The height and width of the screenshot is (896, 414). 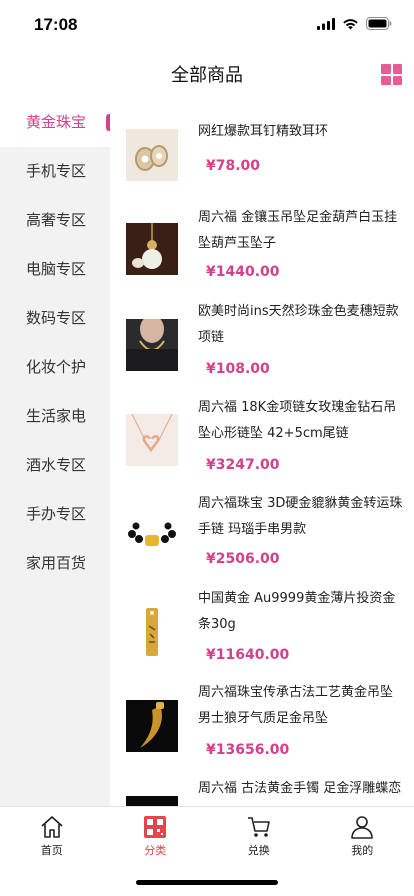 I want to click on home-indicator, so click(x=207, y=882).